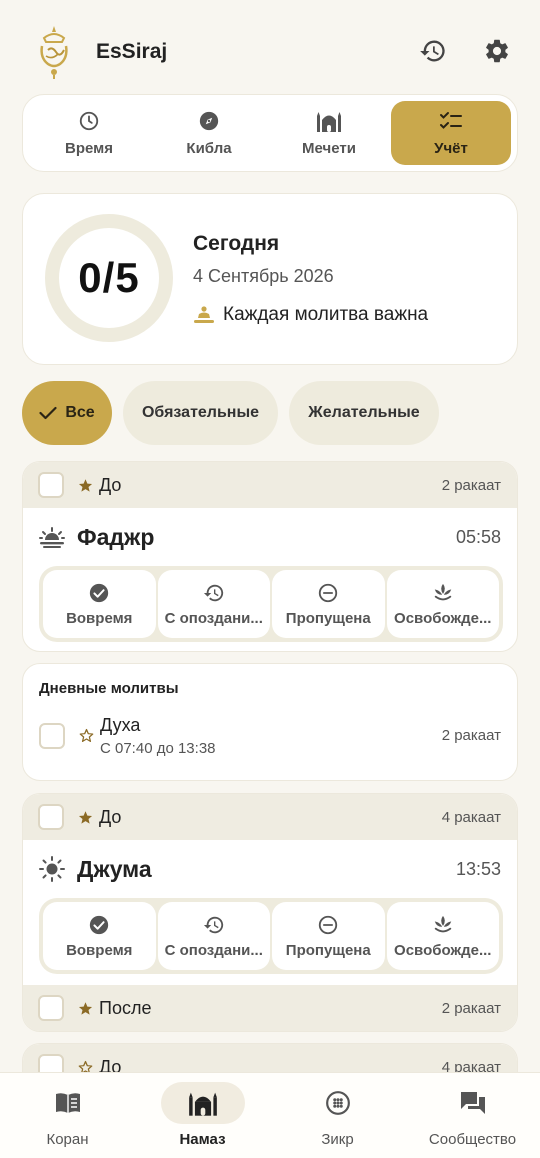 This screenshot has height=1158, width=540. I want to click on nav-namaz-pill, so click(202, 1103).